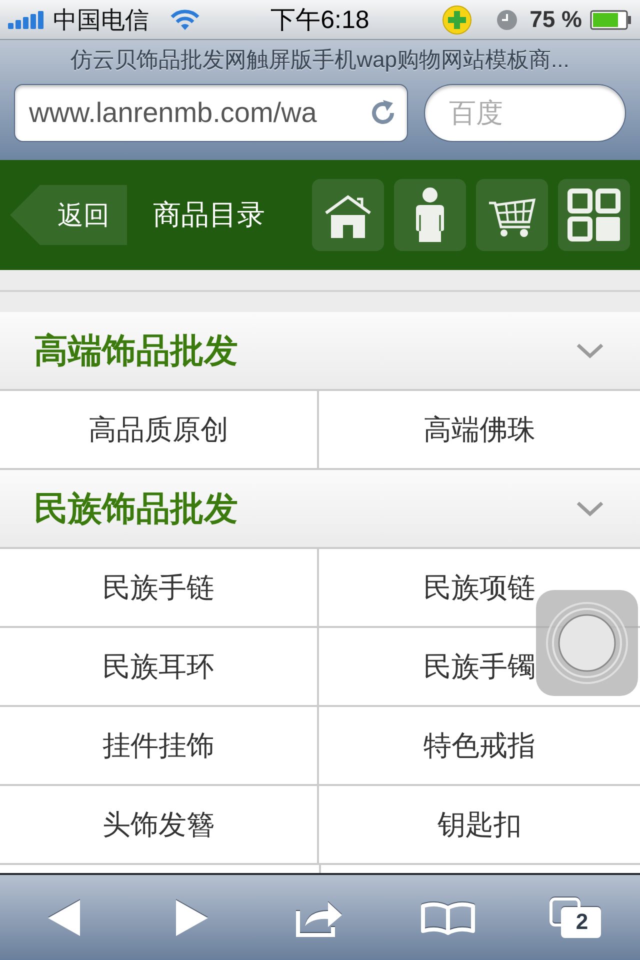 This screenshot has height=960, width=640. Describe the element at coordinates (507, 19) in the screenshot. I see `clock-icon` at that location.